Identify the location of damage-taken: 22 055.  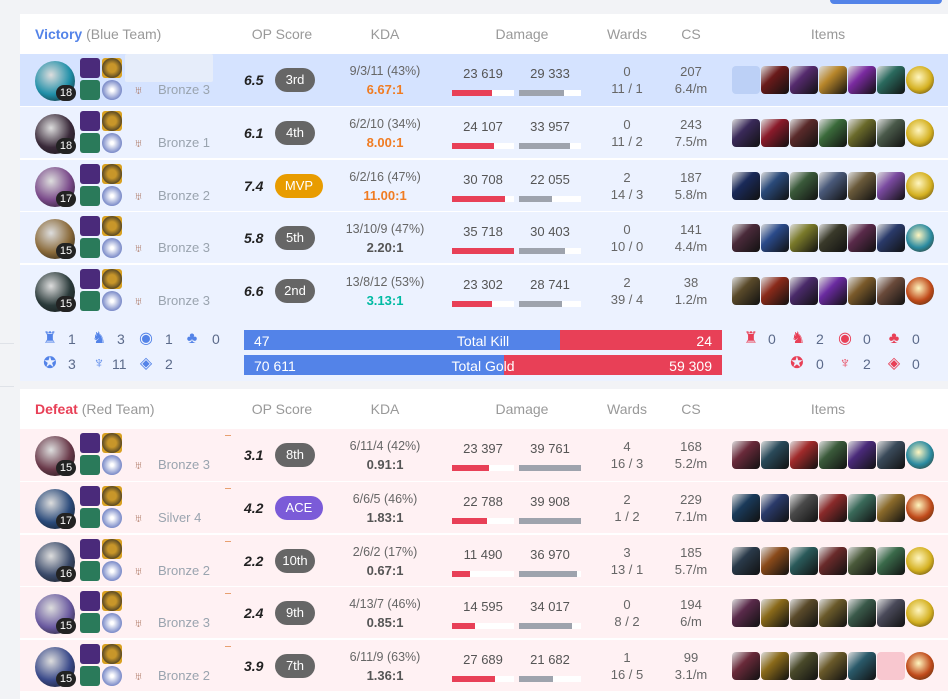
(550, 179).